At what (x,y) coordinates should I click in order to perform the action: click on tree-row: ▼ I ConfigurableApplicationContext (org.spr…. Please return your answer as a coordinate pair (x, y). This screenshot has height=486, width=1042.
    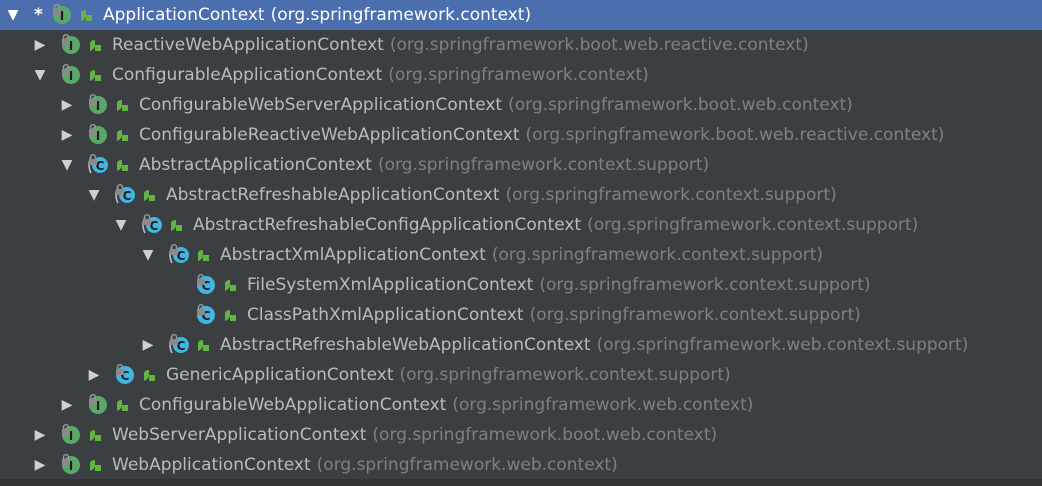
    Looking at the image, I should click on (521, 75).